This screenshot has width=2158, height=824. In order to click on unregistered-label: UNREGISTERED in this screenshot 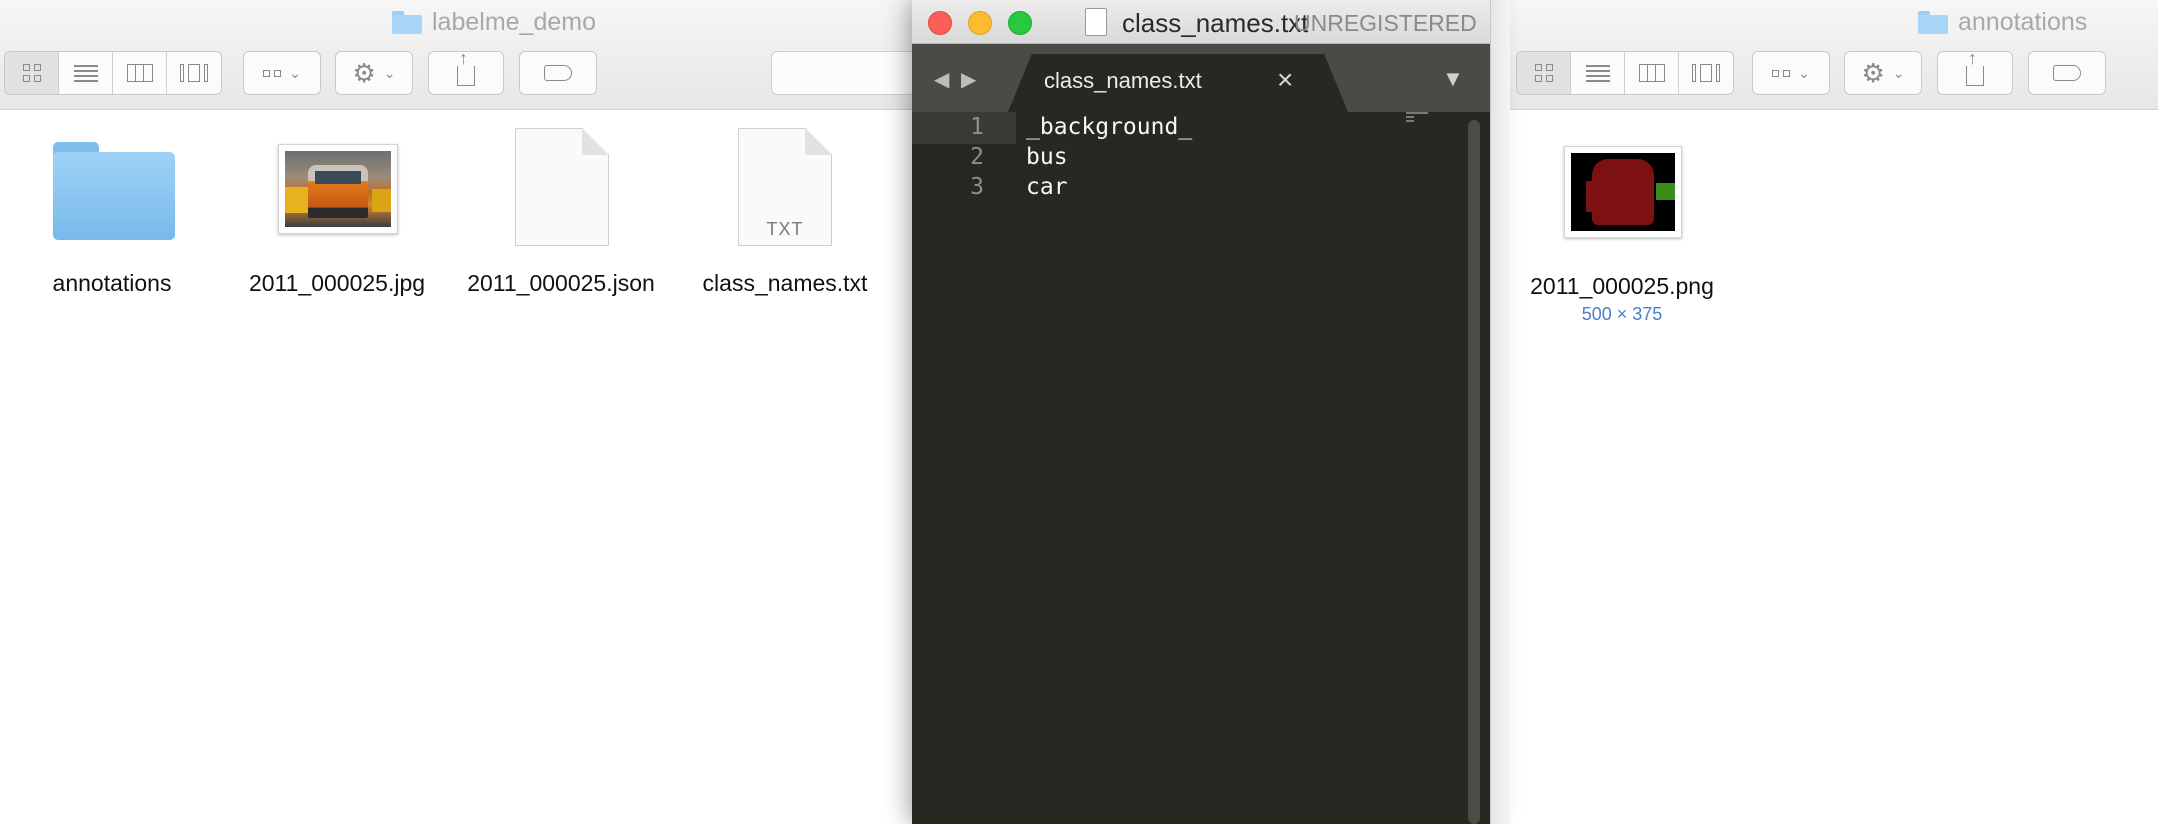, I will do `click(1385, 23)`.